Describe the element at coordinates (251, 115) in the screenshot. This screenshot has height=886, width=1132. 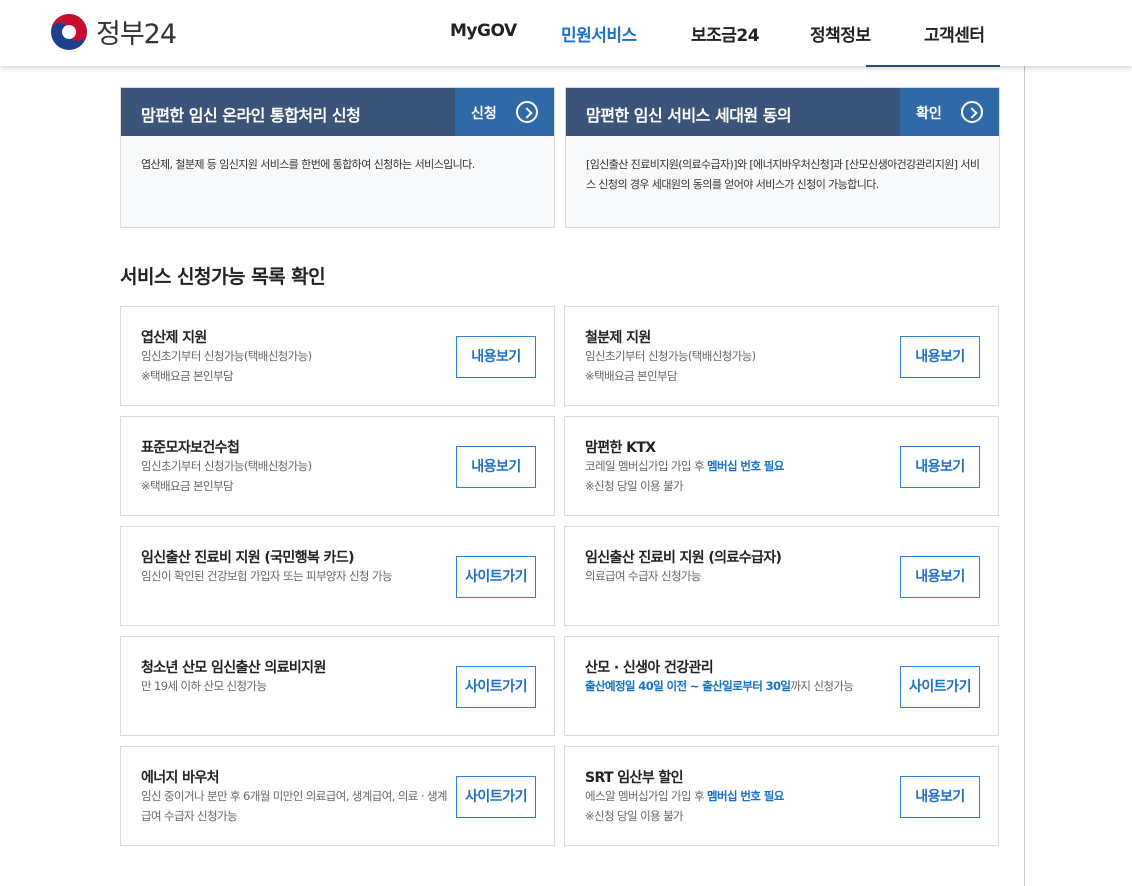
I see `panel-title: 맘편한 임신 온라인 통합처리 신청` at that location.